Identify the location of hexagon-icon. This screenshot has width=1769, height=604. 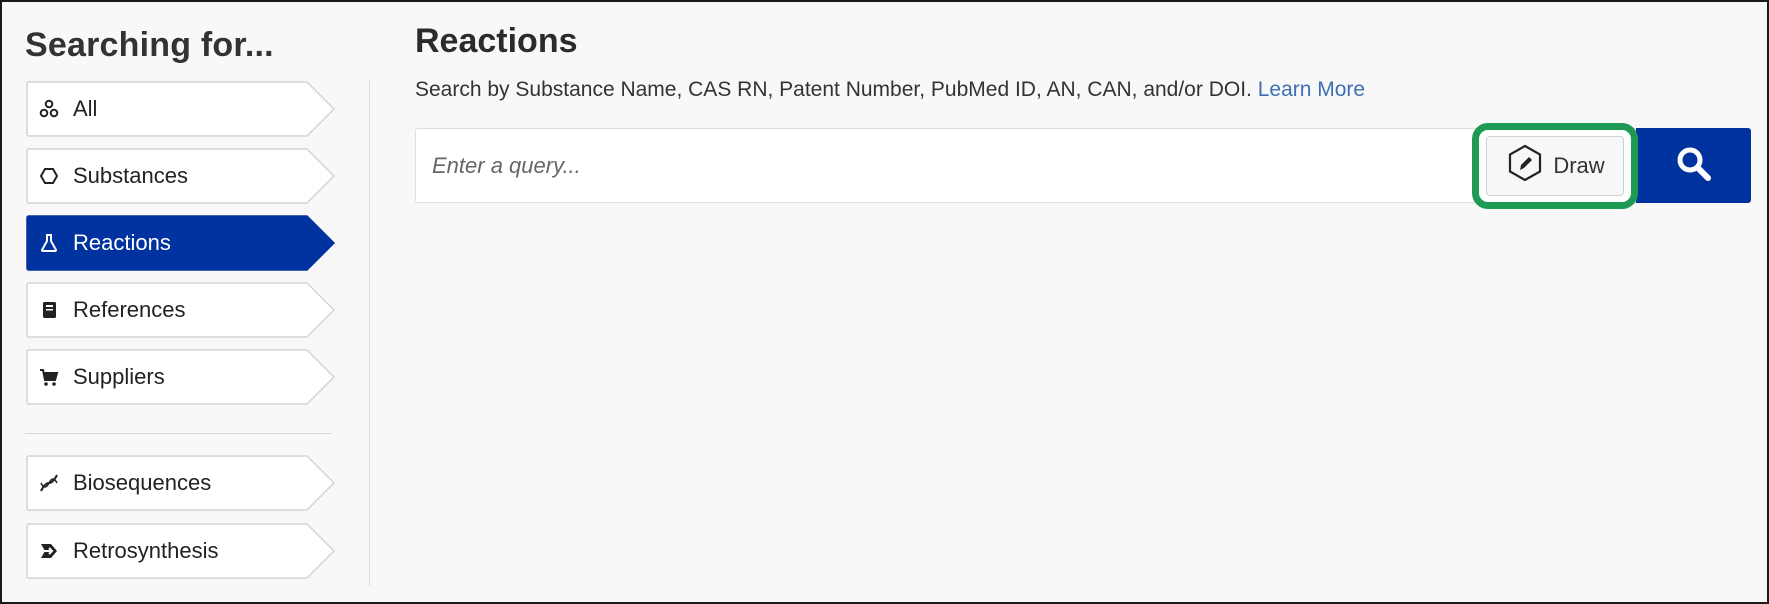
(49, 176).